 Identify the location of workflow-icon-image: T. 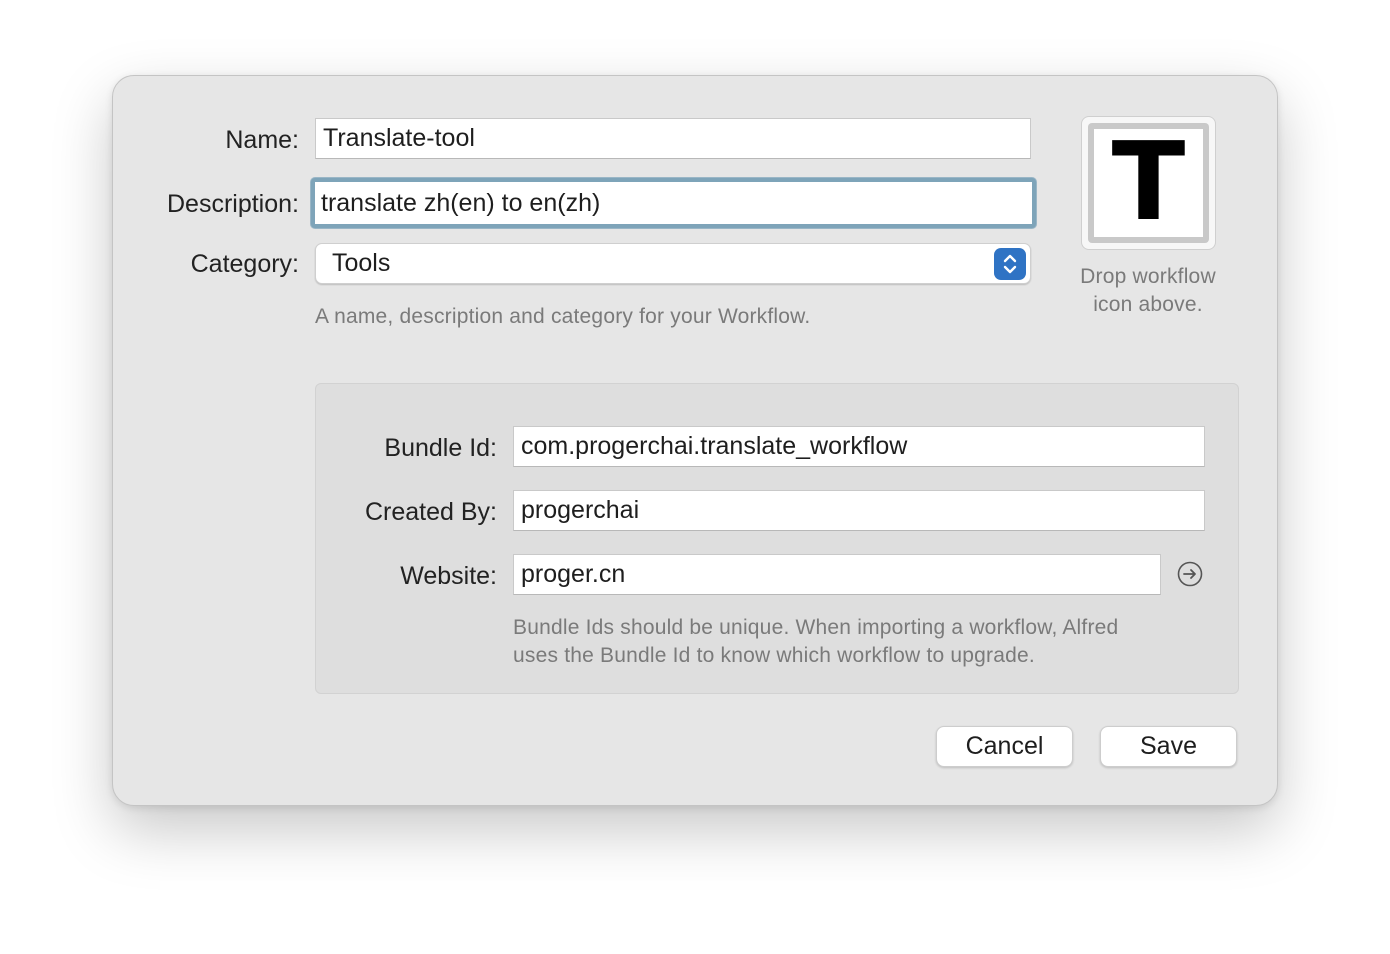
(1148, 183).